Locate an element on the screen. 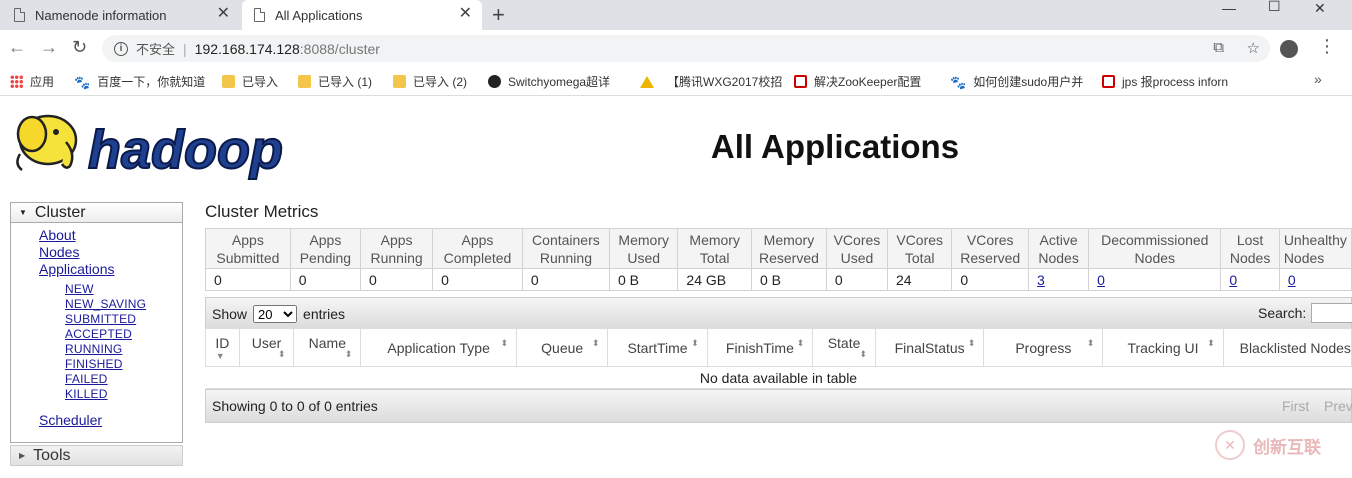 The width and height of the screenshot is (1352, 478). first-page-button: First is located at coordinates (1295, 406).